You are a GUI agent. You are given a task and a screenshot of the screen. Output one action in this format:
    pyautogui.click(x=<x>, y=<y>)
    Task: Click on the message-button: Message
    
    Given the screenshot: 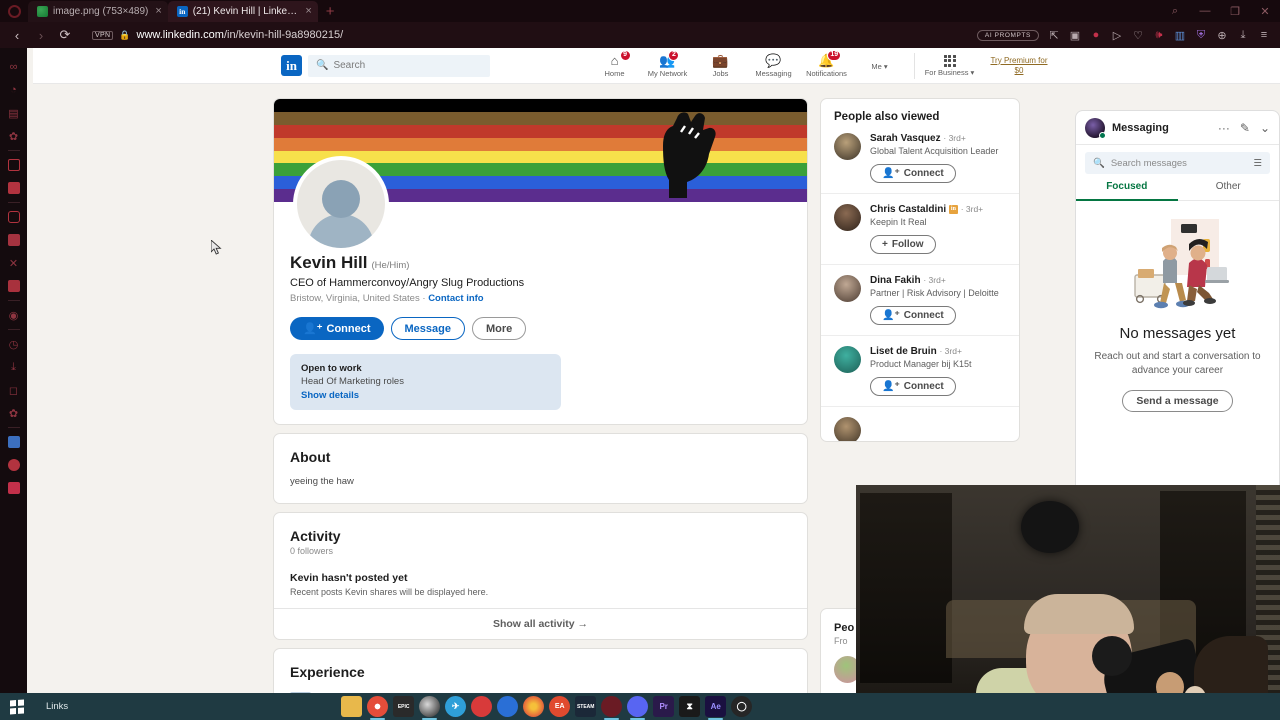 What is the action you would take?
    pyautogui.click(x=427, y=328)
    